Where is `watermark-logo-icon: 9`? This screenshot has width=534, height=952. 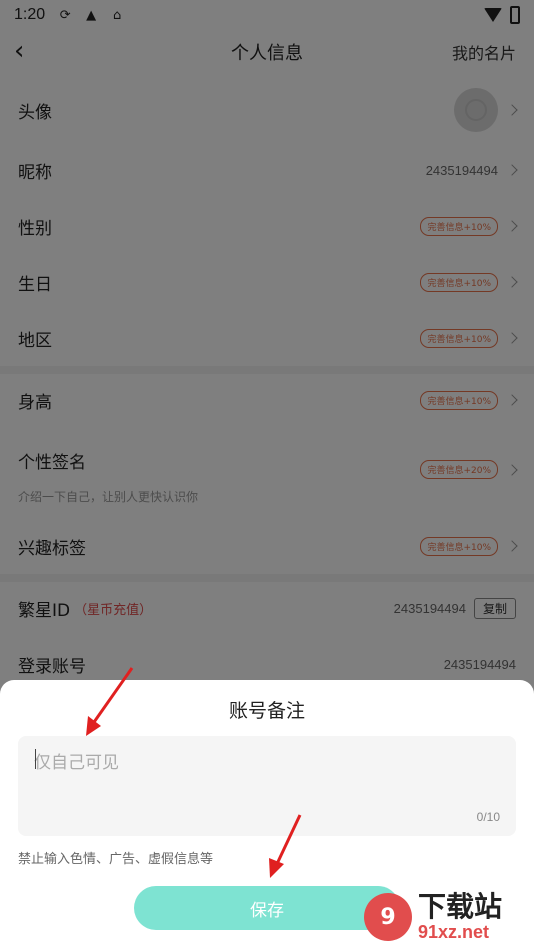
watermark-logo-icon: 9 is located at coordinates (388, 917).